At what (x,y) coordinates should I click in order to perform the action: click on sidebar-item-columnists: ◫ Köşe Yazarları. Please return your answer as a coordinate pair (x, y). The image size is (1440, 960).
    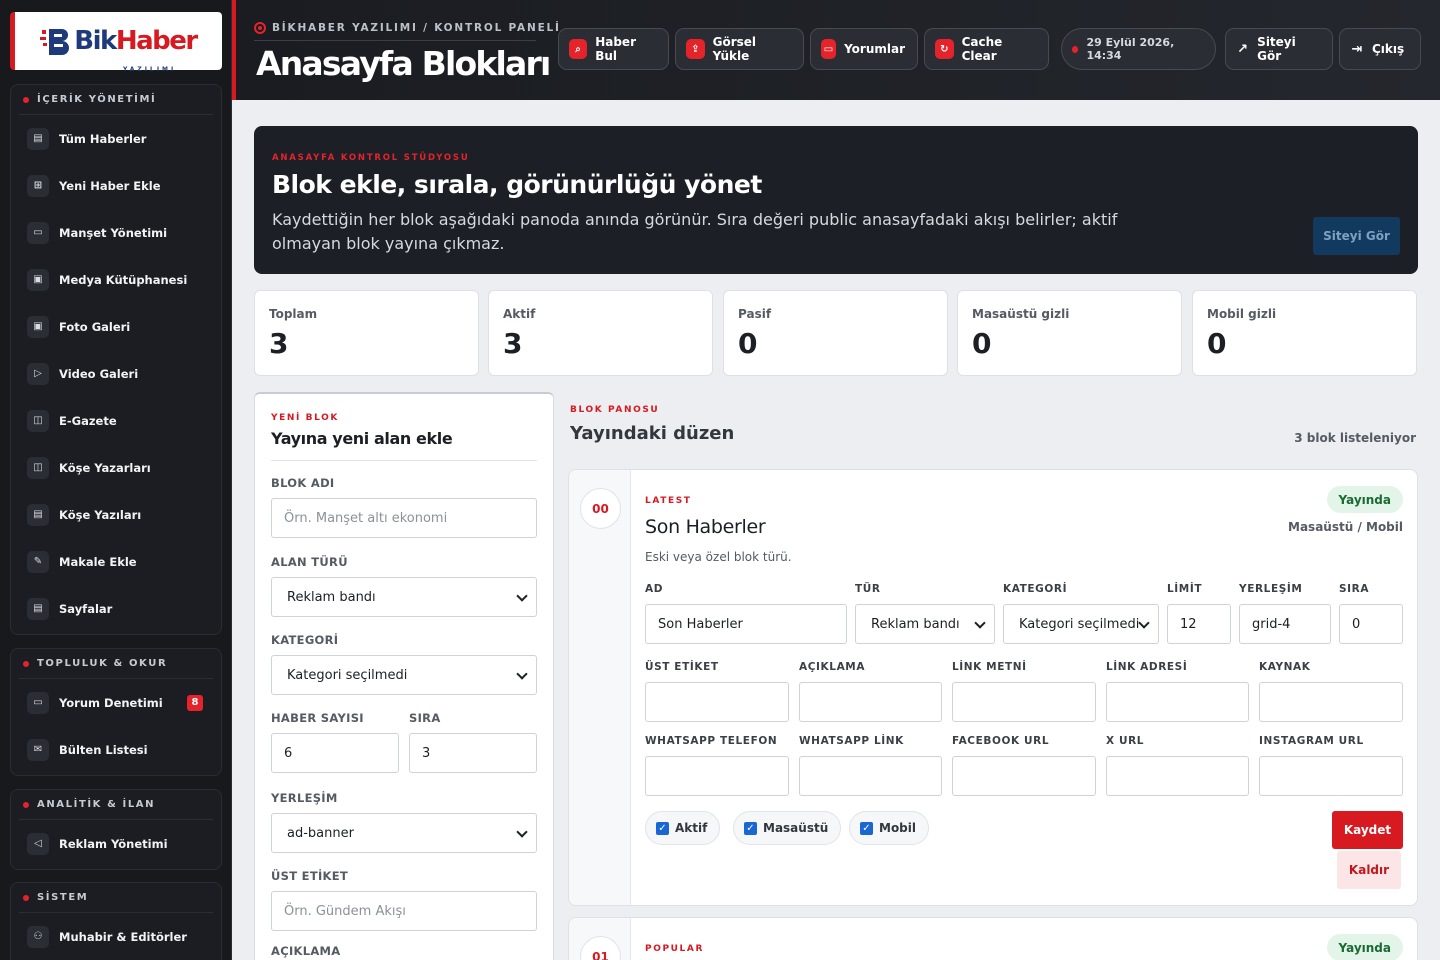
    Looking at the image, I should click on (116, 467).